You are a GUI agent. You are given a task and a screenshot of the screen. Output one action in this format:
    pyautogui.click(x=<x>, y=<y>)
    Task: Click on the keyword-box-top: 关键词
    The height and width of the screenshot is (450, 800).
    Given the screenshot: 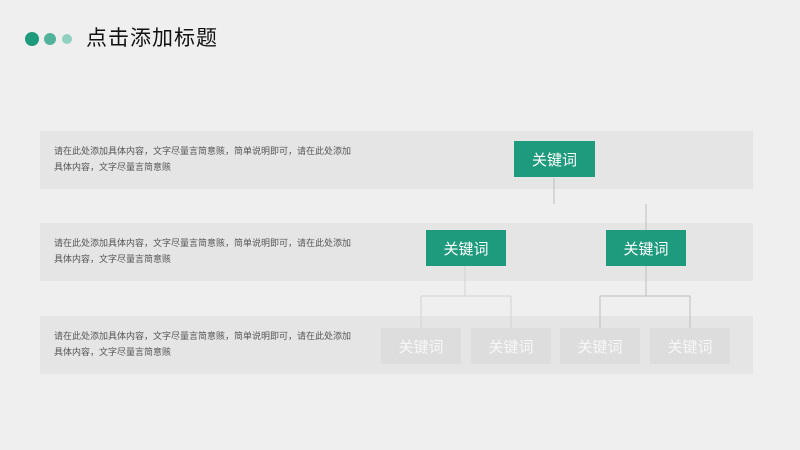 What is the action you would take?
    pyautogui.click(x=554, y=159)
    